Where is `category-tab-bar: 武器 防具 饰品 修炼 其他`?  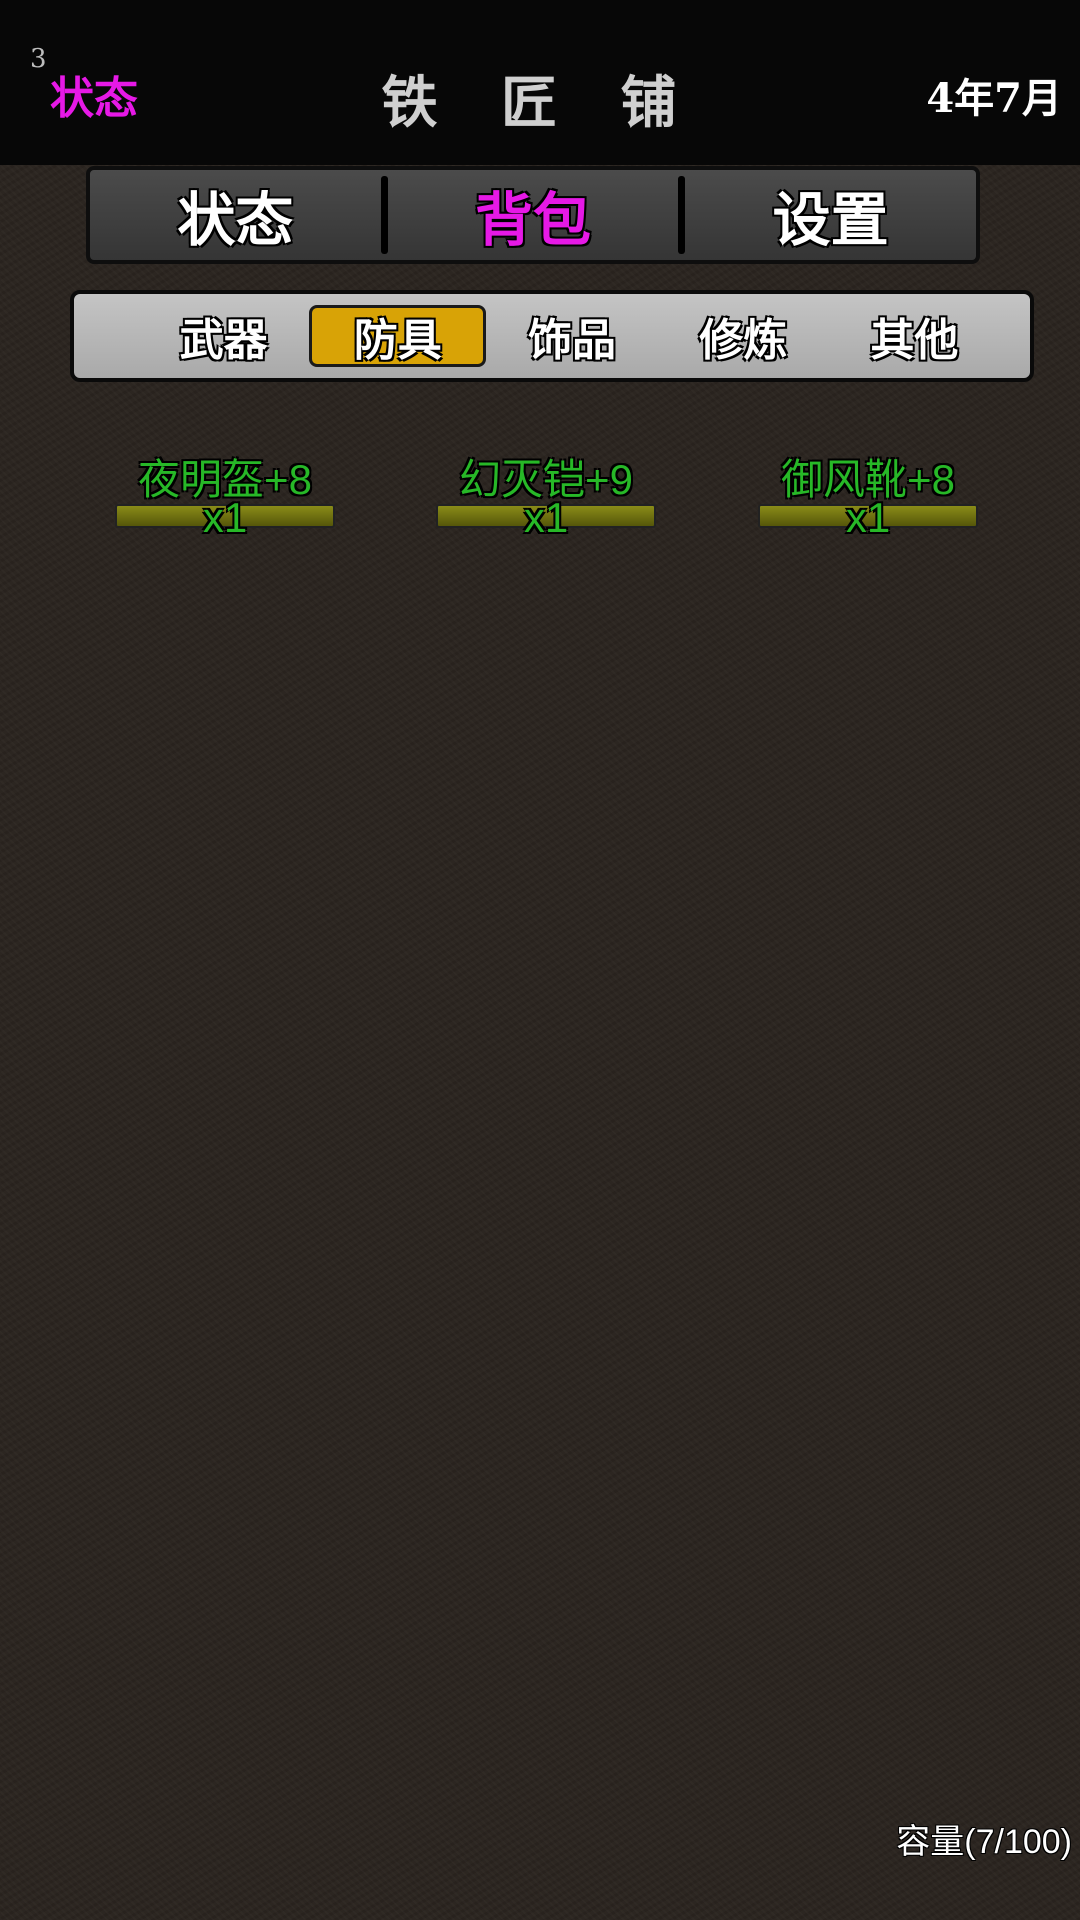 category-tab-bar: 武器 防具 饰品 修炼 其他 is located at coordinates (552, 336).